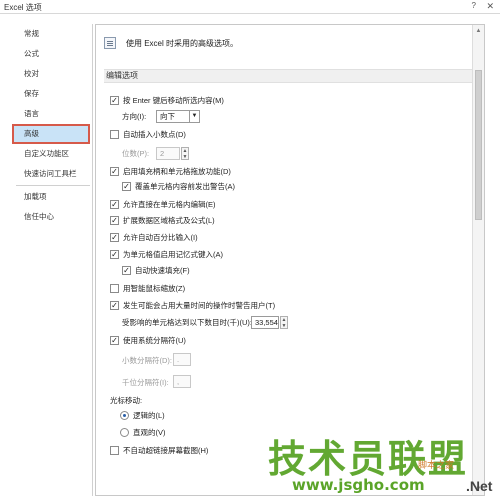 Image resolution: width=500 pixels, height=500 pixels. What do you see at coordinates (51, 217) in the screenshot?
I see `sidebar-item-trust-center: 信任中心` at bounding box center [51, 217].